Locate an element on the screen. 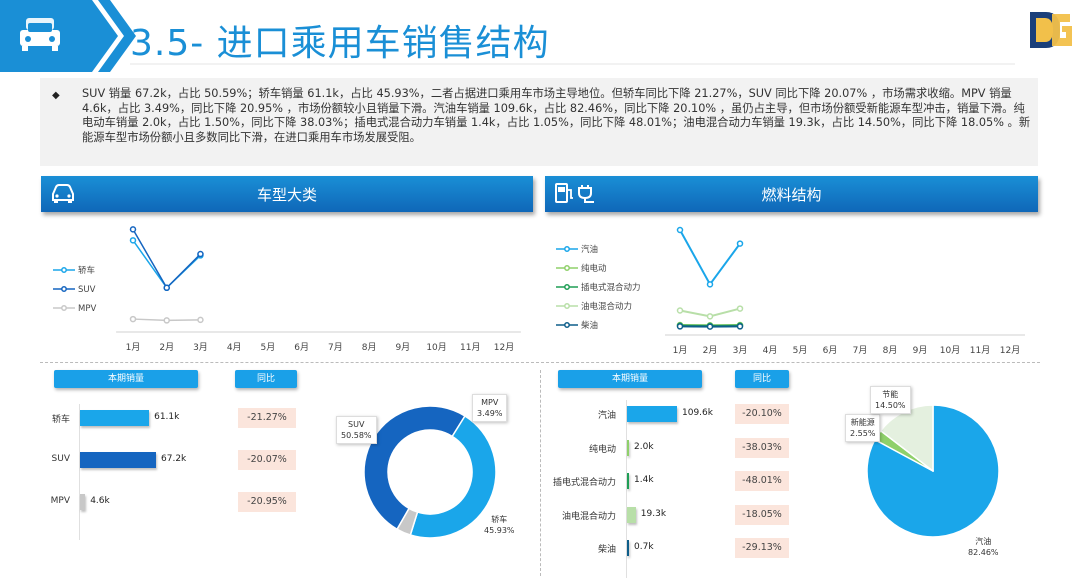  yoy-value: -18.05% is located at coordinates (762, 514).